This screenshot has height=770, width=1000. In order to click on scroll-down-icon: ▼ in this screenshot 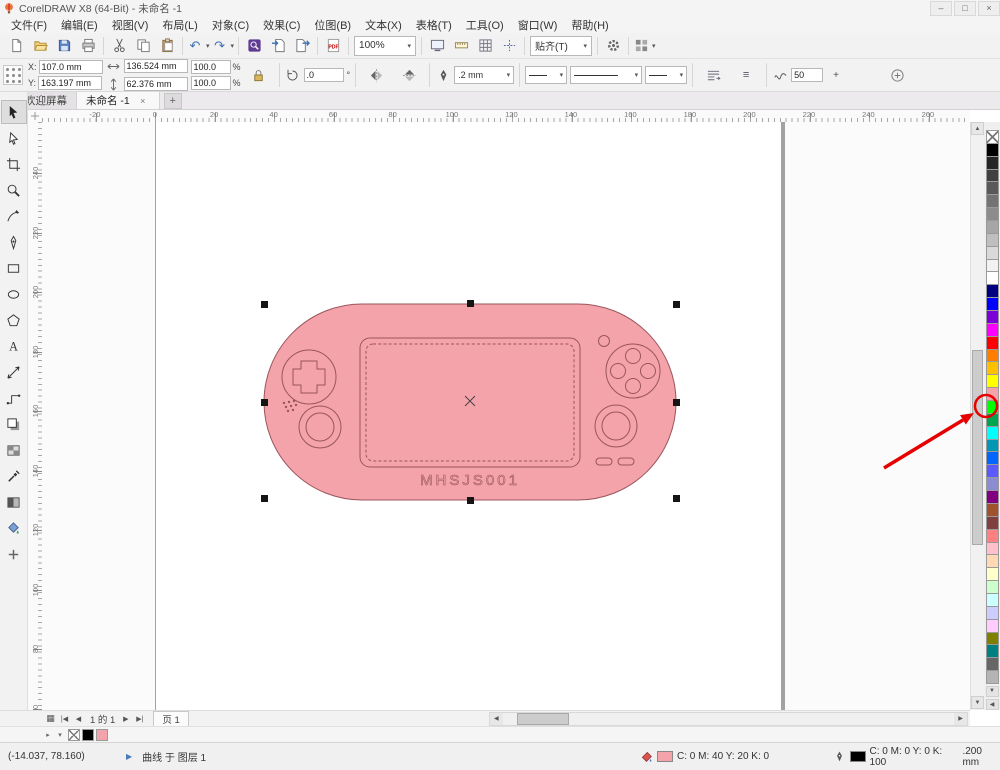, I will do `click(977, 702)`.